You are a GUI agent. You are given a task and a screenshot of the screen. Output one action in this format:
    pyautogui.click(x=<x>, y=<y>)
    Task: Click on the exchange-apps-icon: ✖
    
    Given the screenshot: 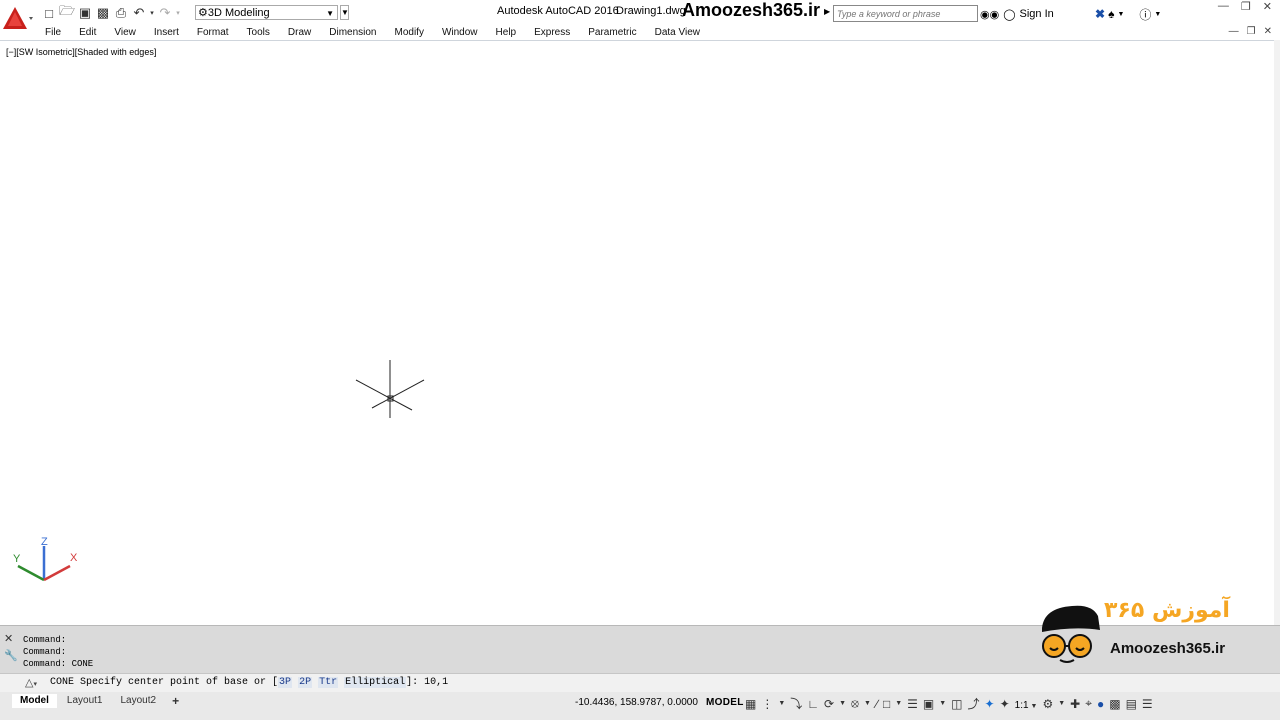 What is the action you would take?
    pyautogui.click(x=1100, y=14)
    